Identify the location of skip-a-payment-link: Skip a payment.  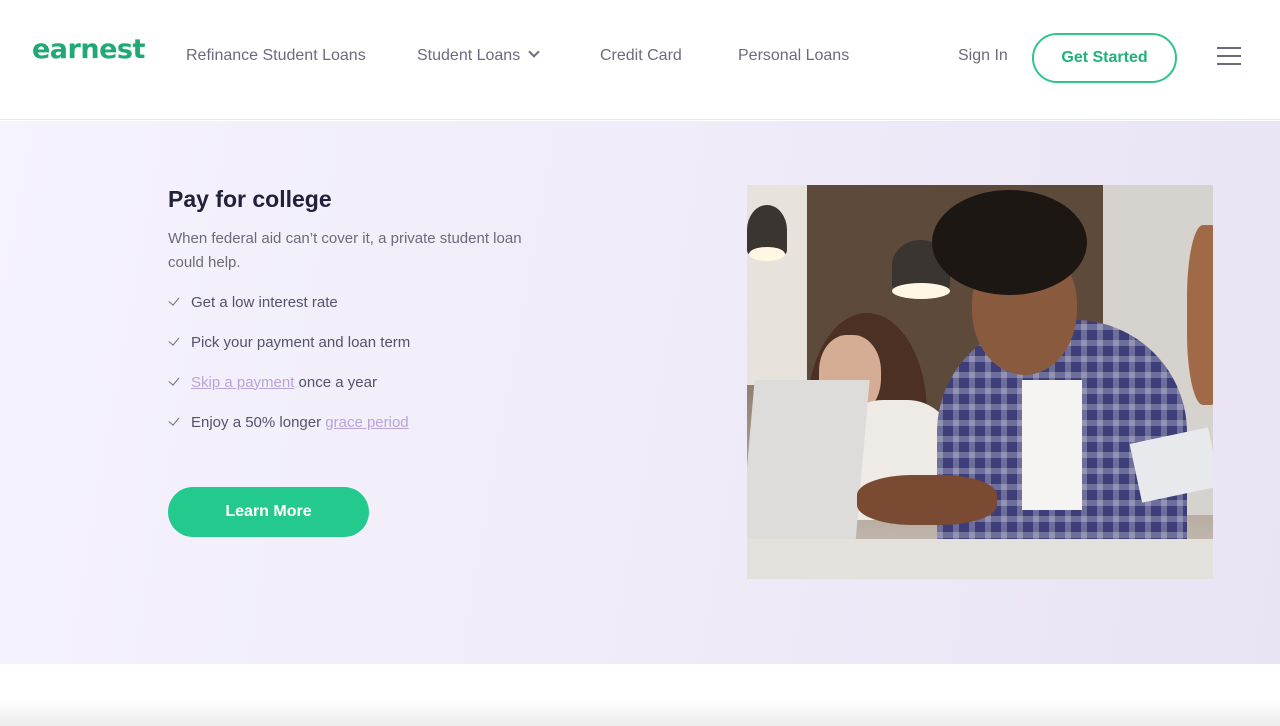
(242, 382).